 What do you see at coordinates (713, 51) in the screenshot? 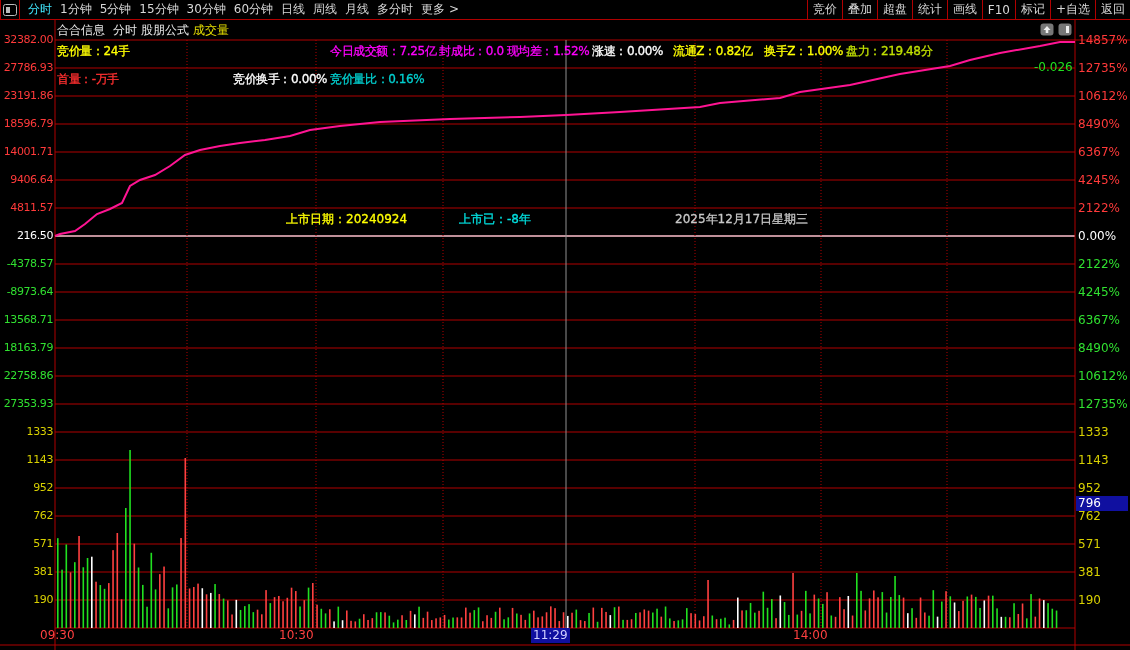
I see `indicator-text: 流通Z：0.82亿` at bounding box center [713, 51].